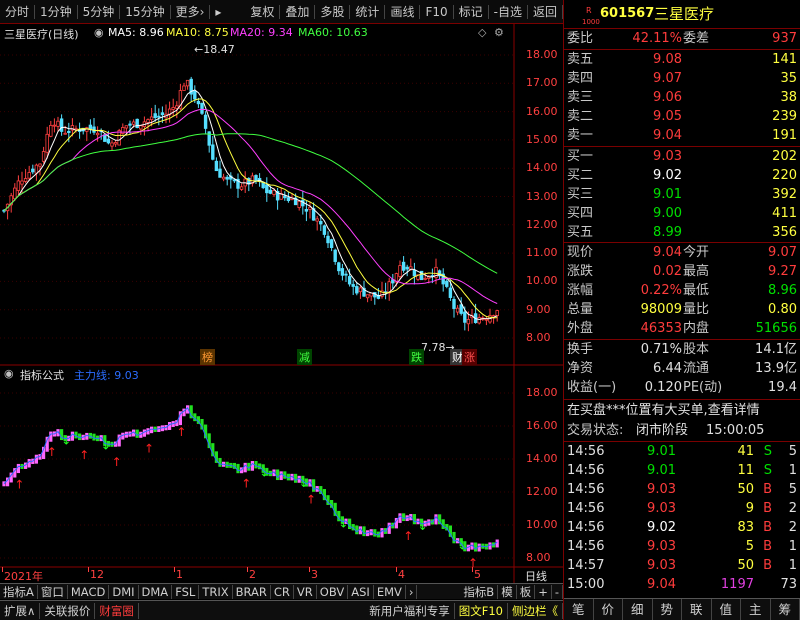 Image resolution: width=800 pixels, height=620 pixels. Describe the element at coordinates (682, 508) in the screenshot. I see `tick-row: 14:56 9.03 9 B 2` at that location.